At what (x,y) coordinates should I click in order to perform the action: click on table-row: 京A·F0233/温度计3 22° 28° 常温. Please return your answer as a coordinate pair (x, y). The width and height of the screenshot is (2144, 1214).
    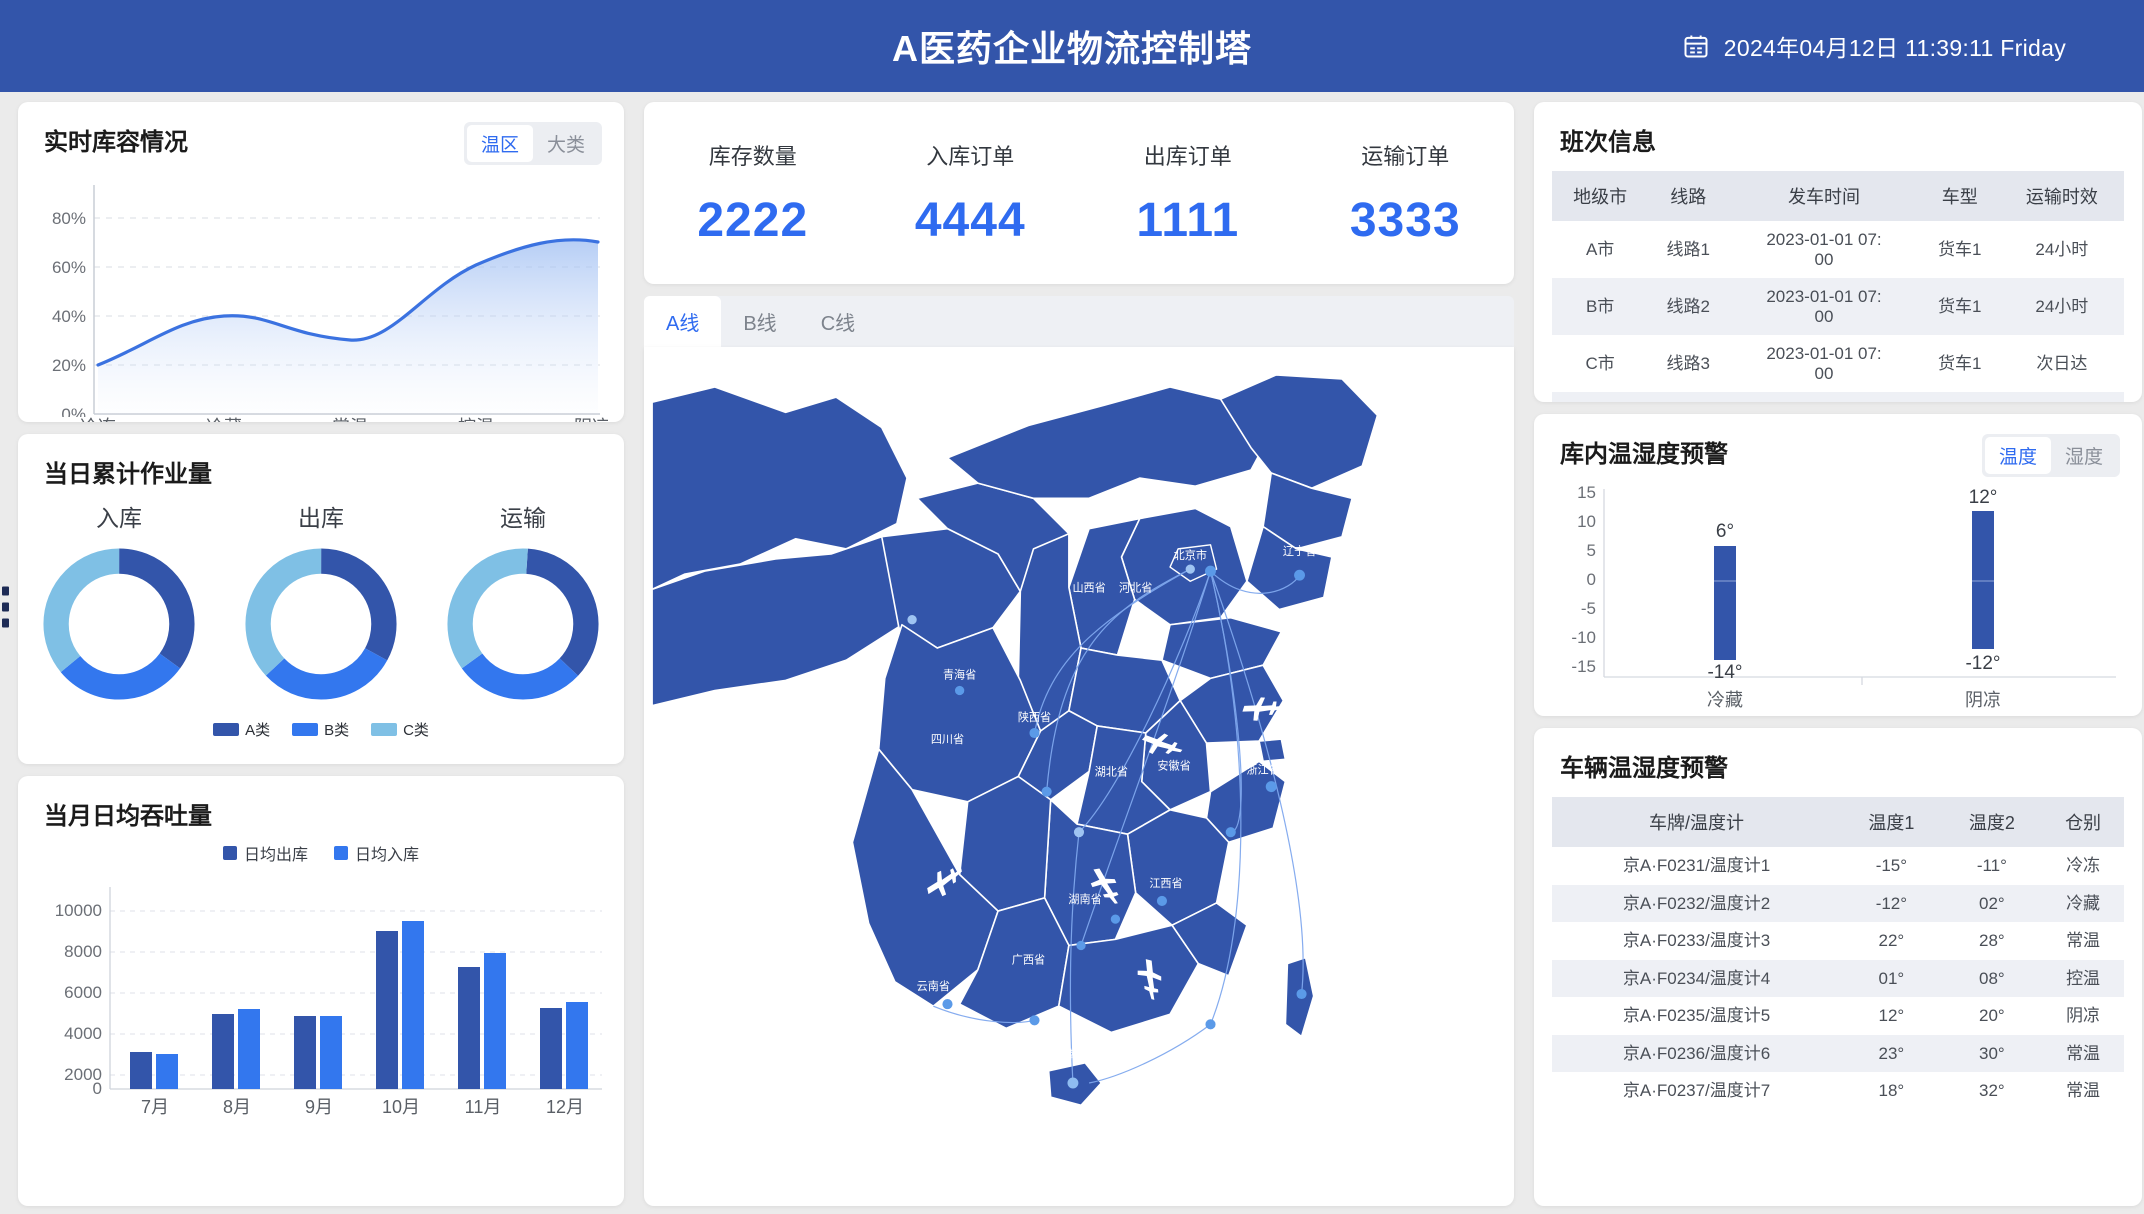
    Looking at the image, I should click on (1838, 941).